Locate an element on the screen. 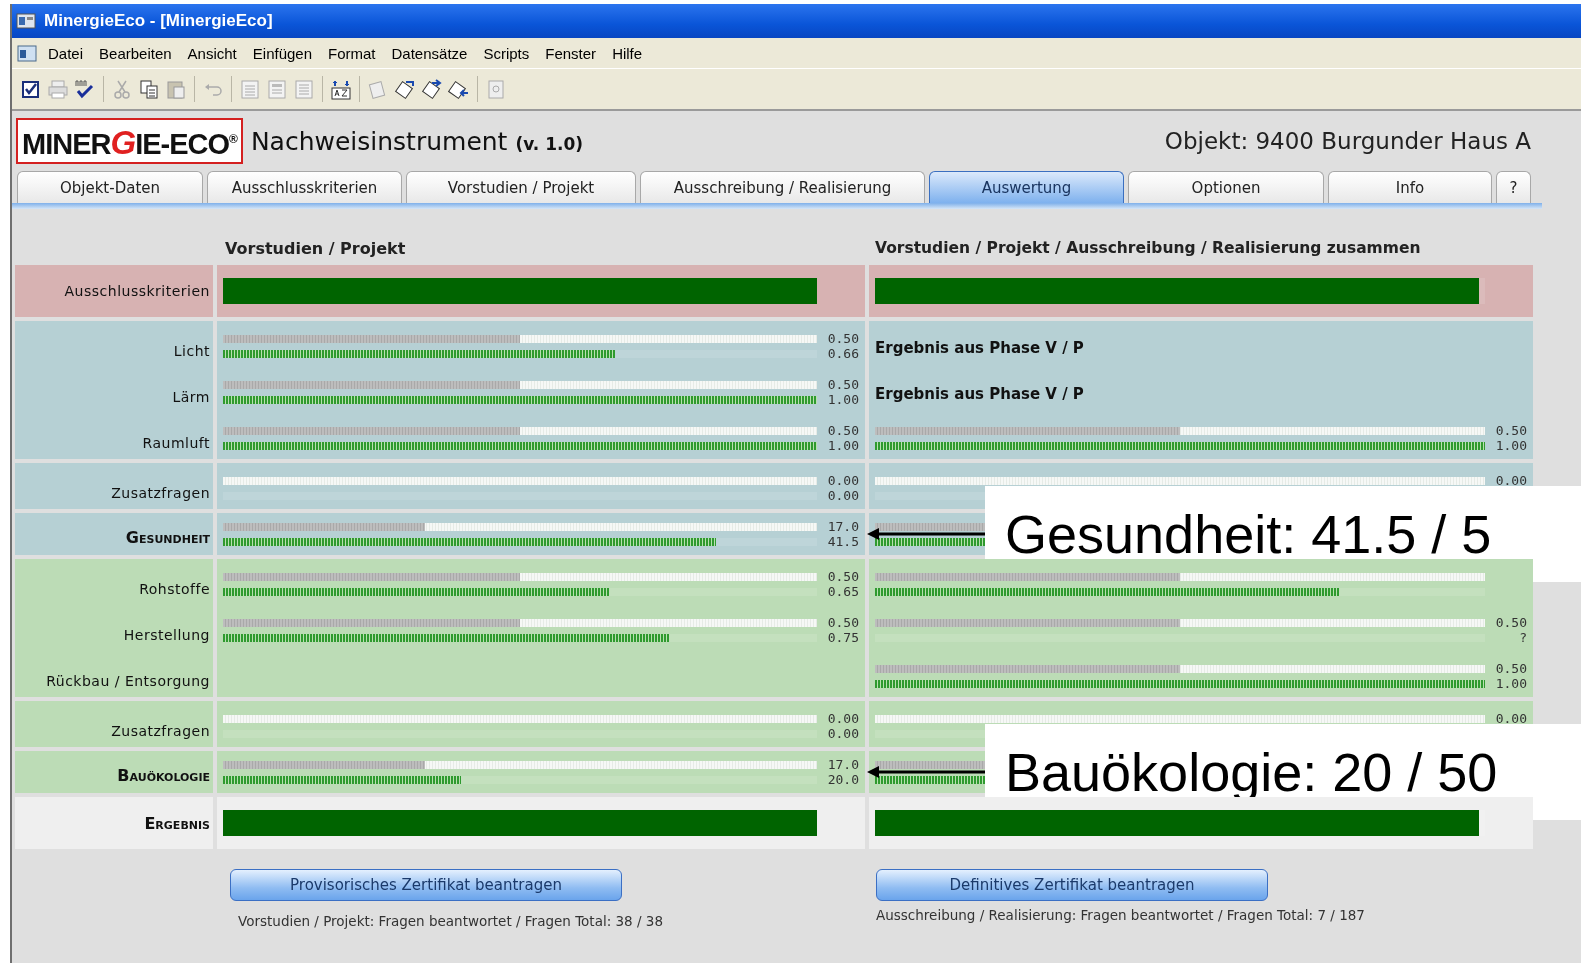  status-text: Ausschreibung / Realisierung: Fragen beantwortet / Fragen Total: 7 / 187 is located at coordinates (1120, 915).